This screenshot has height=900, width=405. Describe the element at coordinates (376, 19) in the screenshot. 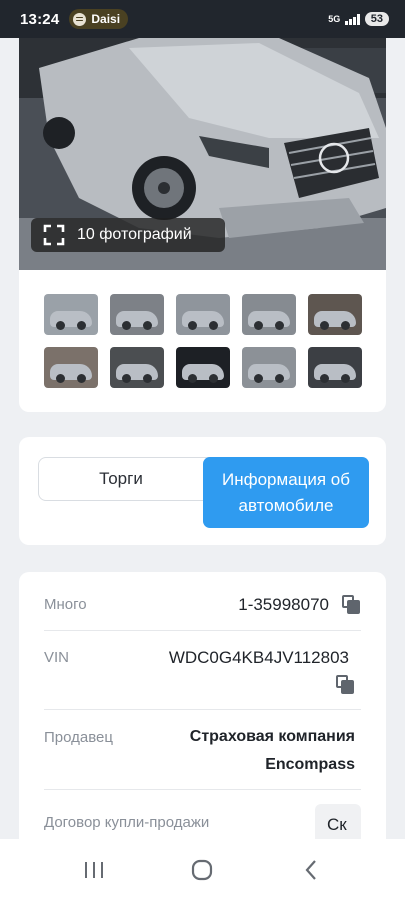

I see `battery-indicator: 53` at that location.